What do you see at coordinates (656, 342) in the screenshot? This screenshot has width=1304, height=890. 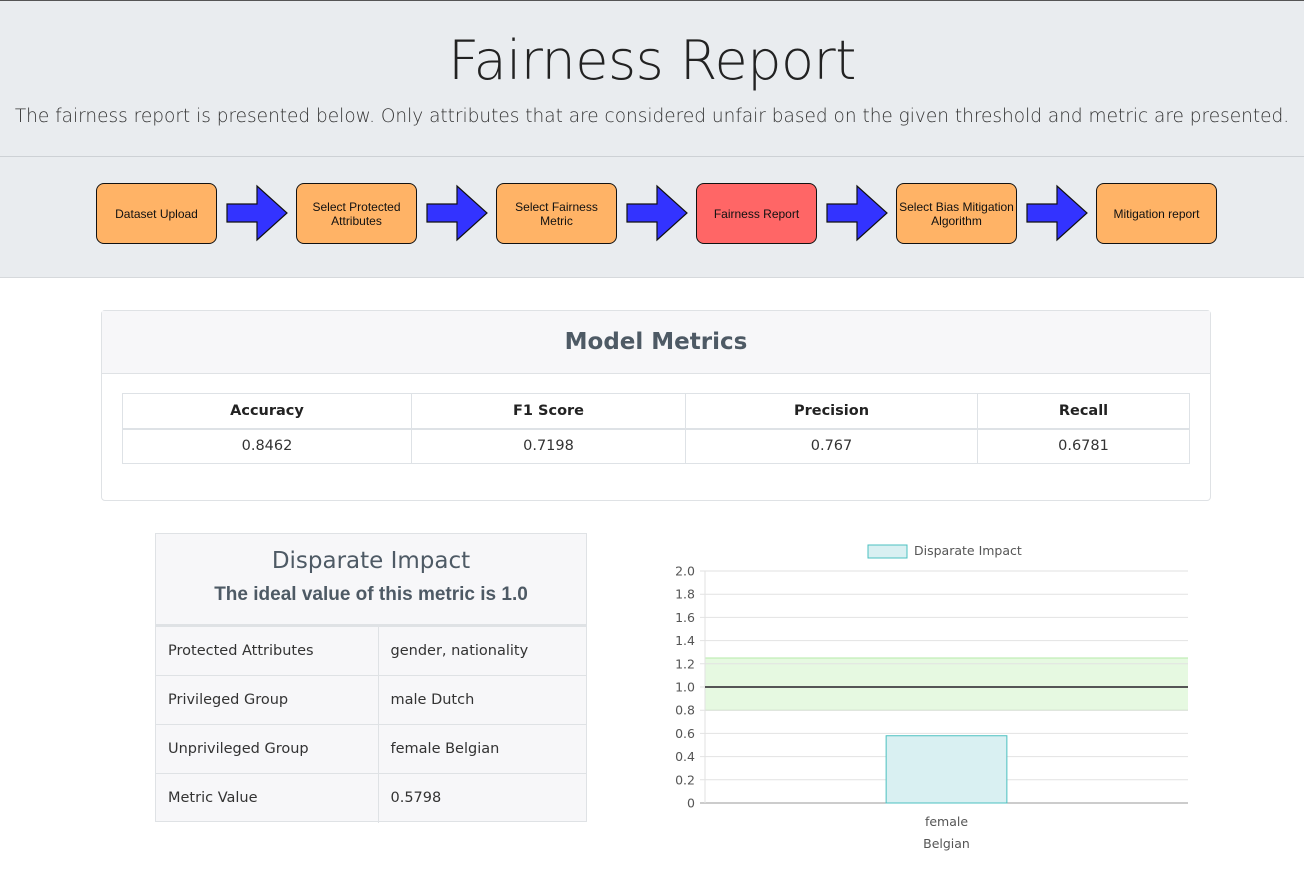 I see `model-metrics-title: Model Metrics` at bounding box center [656, 342].